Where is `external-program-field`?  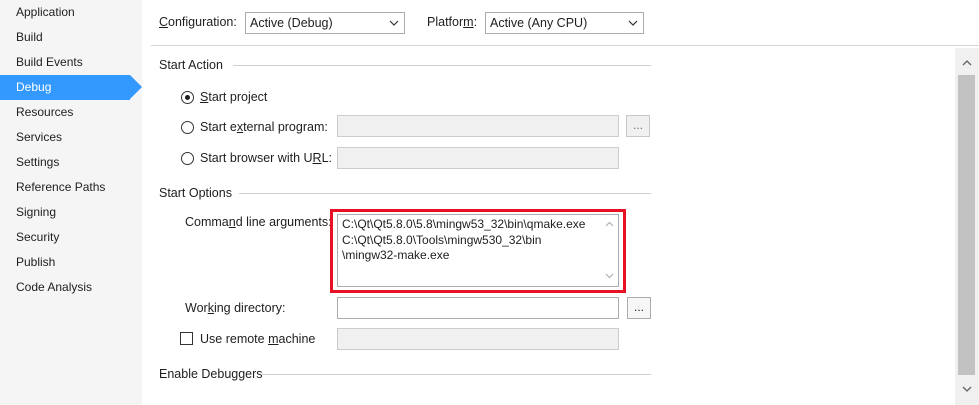
external-program-field is located at coordinates (478, 126).